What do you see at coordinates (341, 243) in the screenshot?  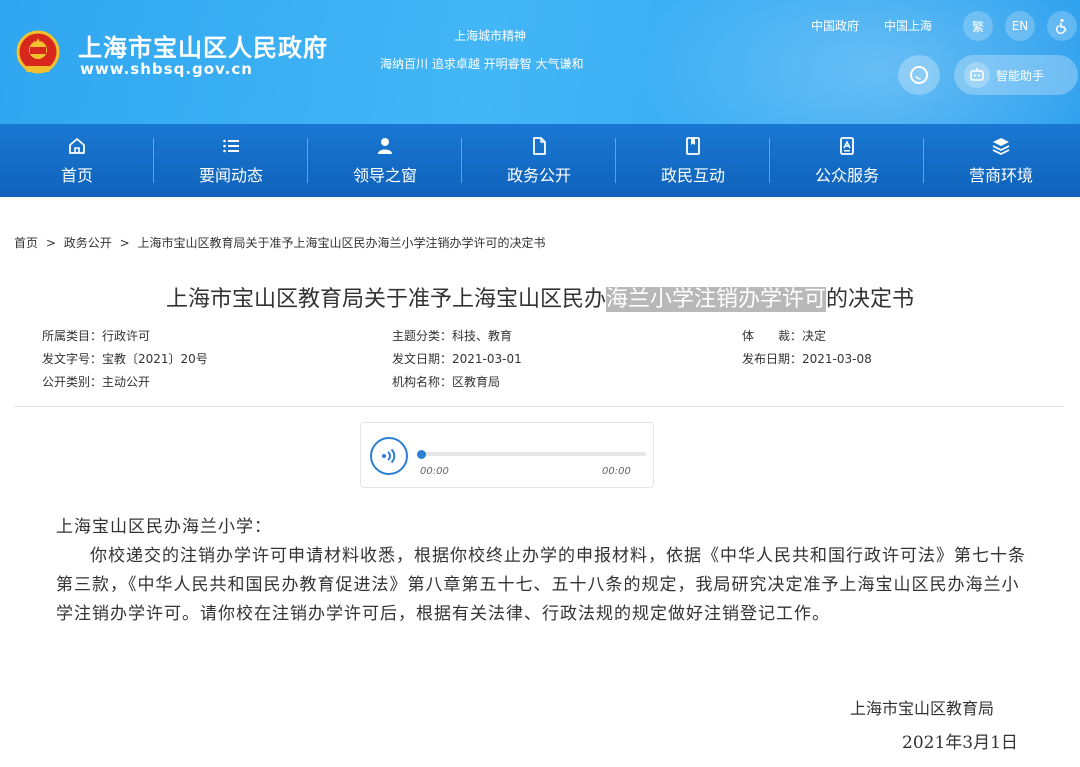 I see `breadcrumb-current: 上海市宝山区教育局关于准予上海宝山区民办海兰小学注销办学许可的决定书` at bounding box center [341, 243].